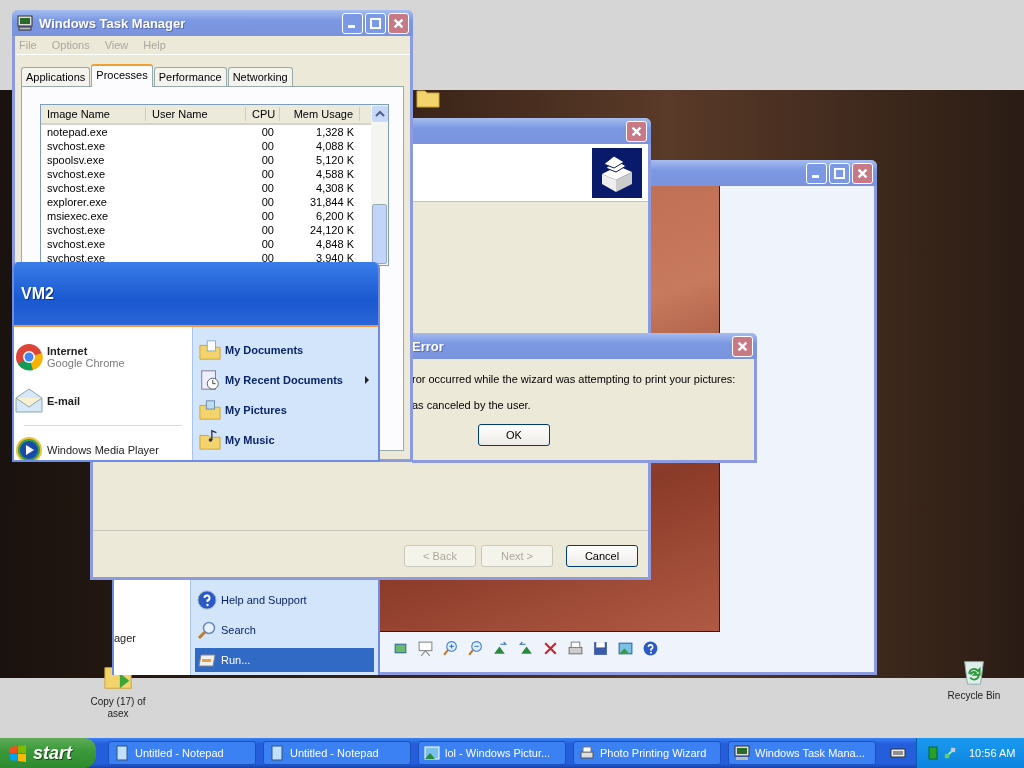 Image resolution: width=1024 pixels, height=768 pixels. What do you see at coordinates (18, 753) in the screenshot?
I see `windows-logo-icon` at bounding box center [18, 753].